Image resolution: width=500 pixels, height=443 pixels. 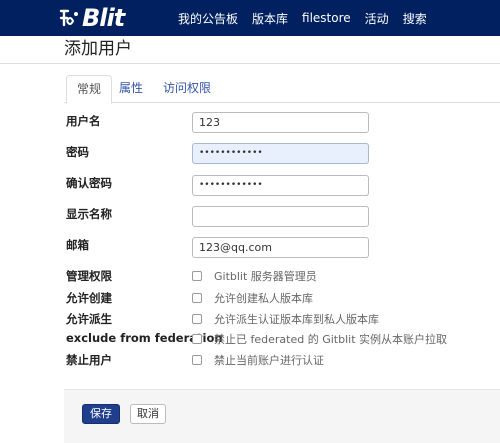 What do you see at coordinates (89, 298) in the screenshot?
I see `can-create-label: 允许创建` at bounding box center [89, 298].